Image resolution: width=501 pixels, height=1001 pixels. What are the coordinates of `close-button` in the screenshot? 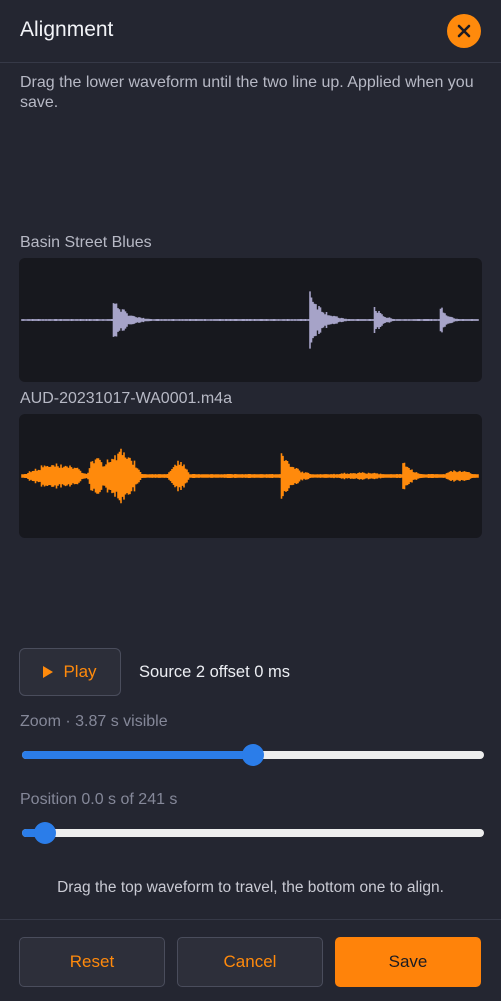 It's located at (464, 31).